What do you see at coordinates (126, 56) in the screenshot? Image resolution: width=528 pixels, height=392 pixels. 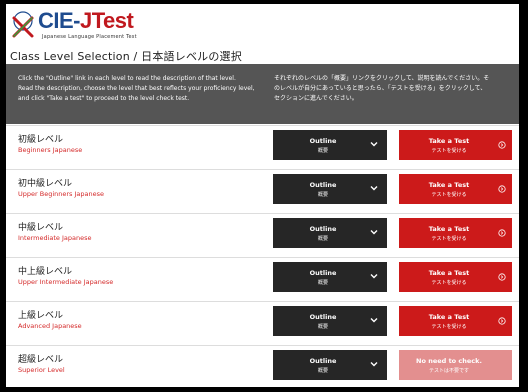 I see `page-title: Class Level Selection / 日本語レベルの選択` at bounding box center [126, 56].